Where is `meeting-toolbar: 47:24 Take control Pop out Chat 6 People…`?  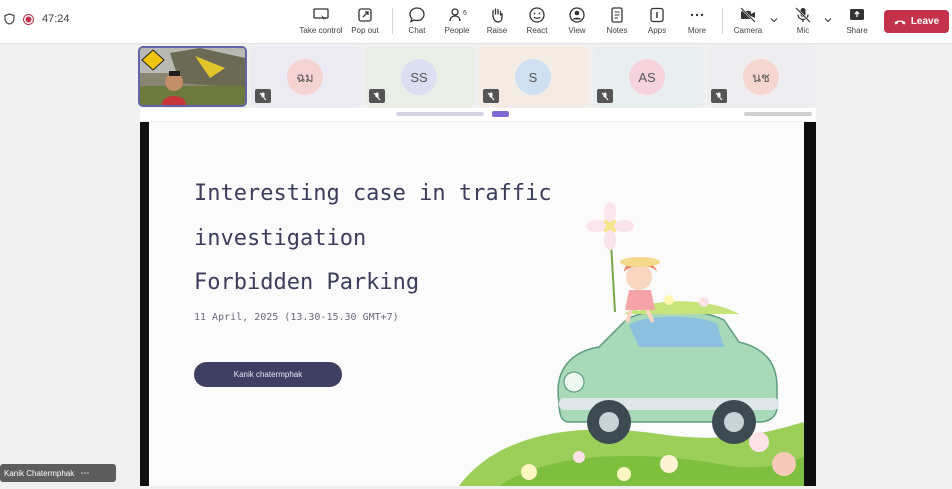 meeting-toolbar: 47:24 Take control Pop out Chat 6 People… is located at coordinates (476, 22).